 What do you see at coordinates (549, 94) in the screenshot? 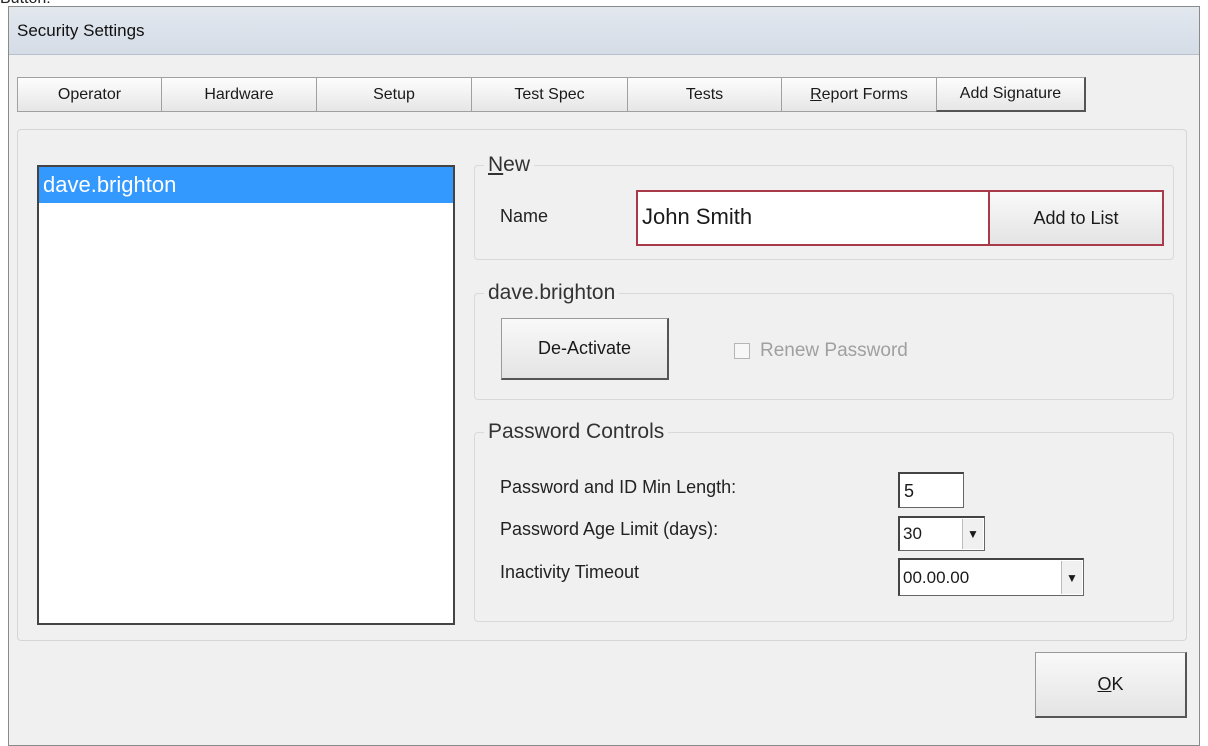
I see `tab-test-spec: Test Spec` at bounding box center [549, 94].